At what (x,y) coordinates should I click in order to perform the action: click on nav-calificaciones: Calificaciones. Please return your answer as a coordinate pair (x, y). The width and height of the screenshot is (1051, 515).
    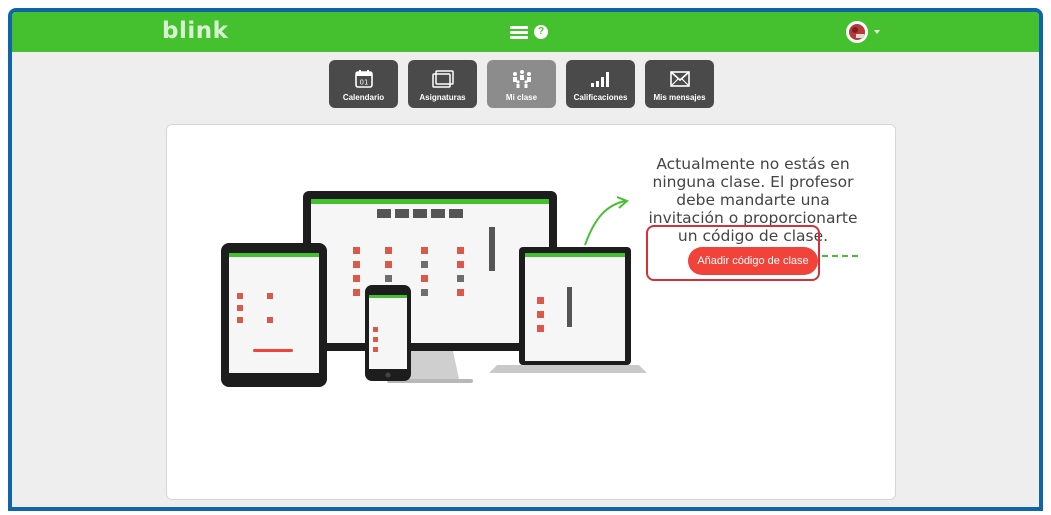
    Looking at the image, I should click on (600, 84).